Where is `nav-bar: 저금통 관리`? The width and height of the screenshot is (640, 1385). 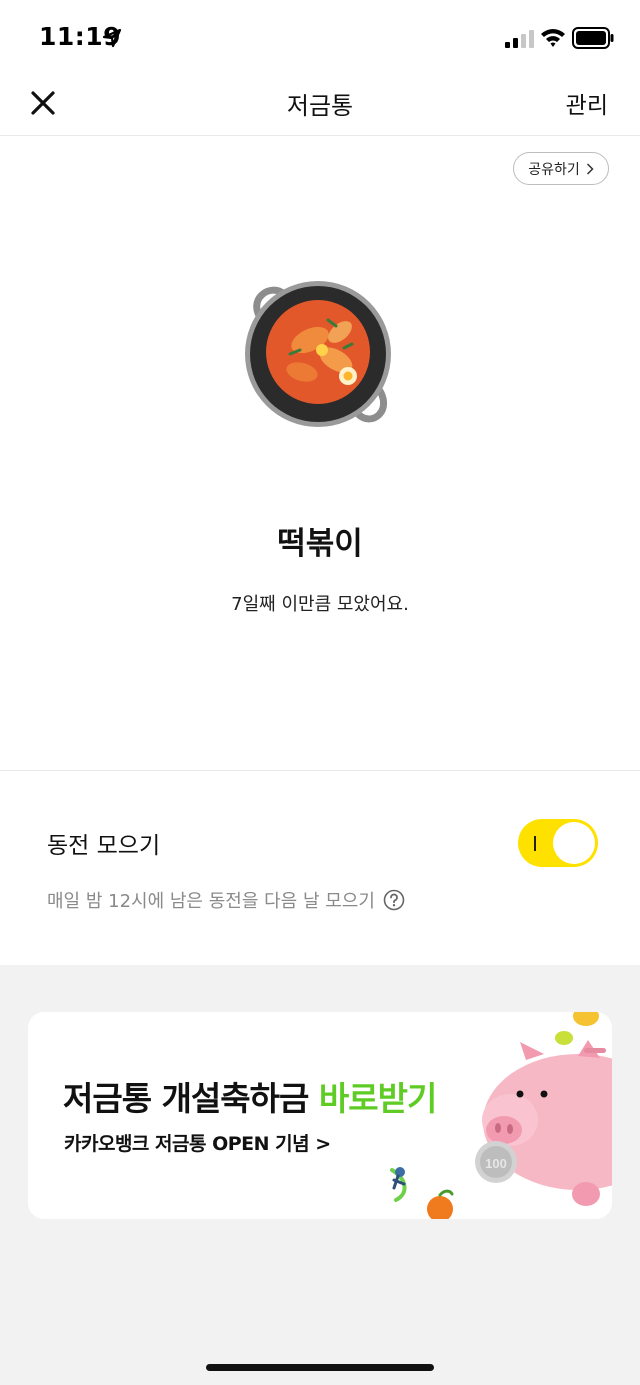 nav-bar: 저금통 관리 is located at coordinates (320, 106).